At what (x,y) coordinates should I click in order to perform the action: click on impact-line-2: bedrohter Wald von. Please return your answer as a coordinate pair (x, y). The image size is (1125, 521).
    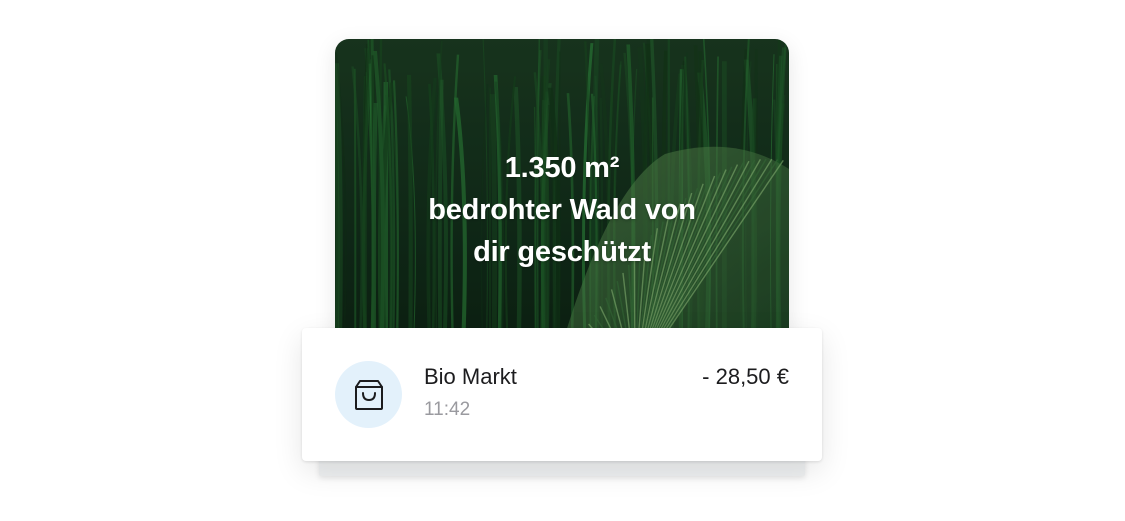
    Looking at the image, I should click on (562, 210).